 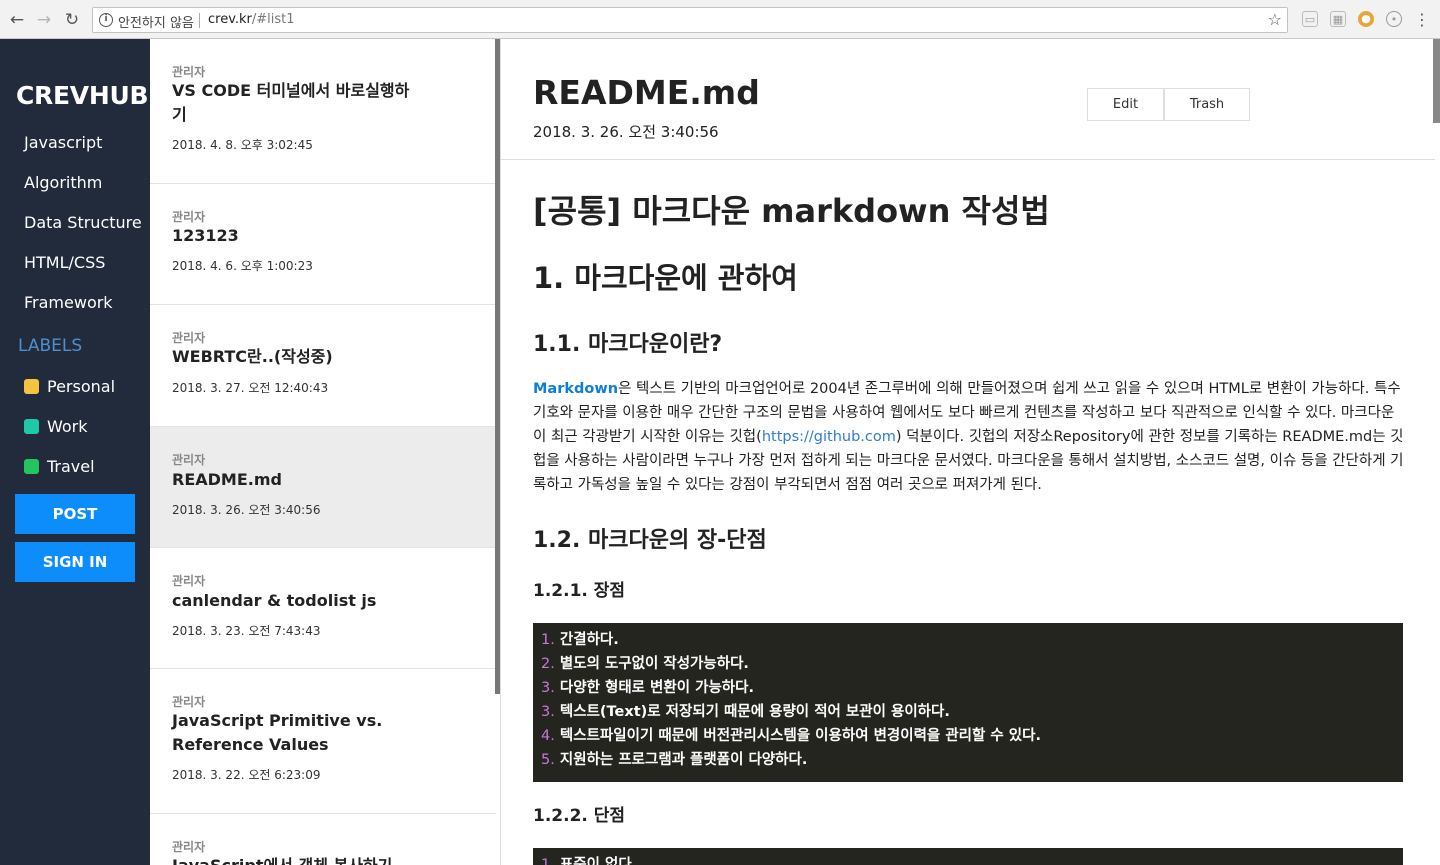 What do you see at coordinates (968, 760) in the screenshot?
I see `code-line: 5. 지원하는 프로그램과 플랫폼이 다양하다.` at bounding box center [968, 760].